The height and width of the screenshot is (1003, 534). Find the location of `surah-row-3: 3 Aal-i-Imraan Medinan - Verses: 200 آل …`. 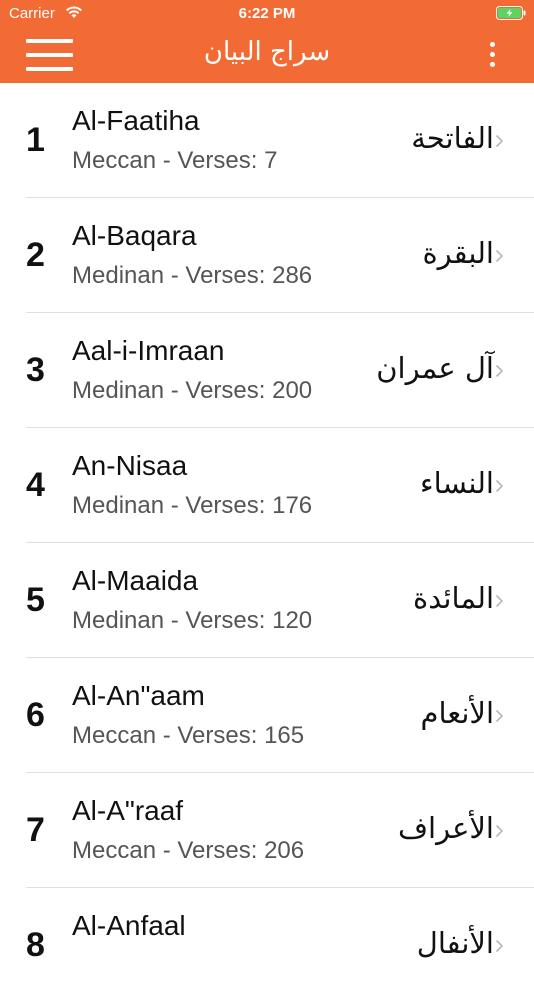

surah-row-3: 3 Aal-i-Imraan Medinan - Verses: 200 آل … is located at coordinates (267, 370).